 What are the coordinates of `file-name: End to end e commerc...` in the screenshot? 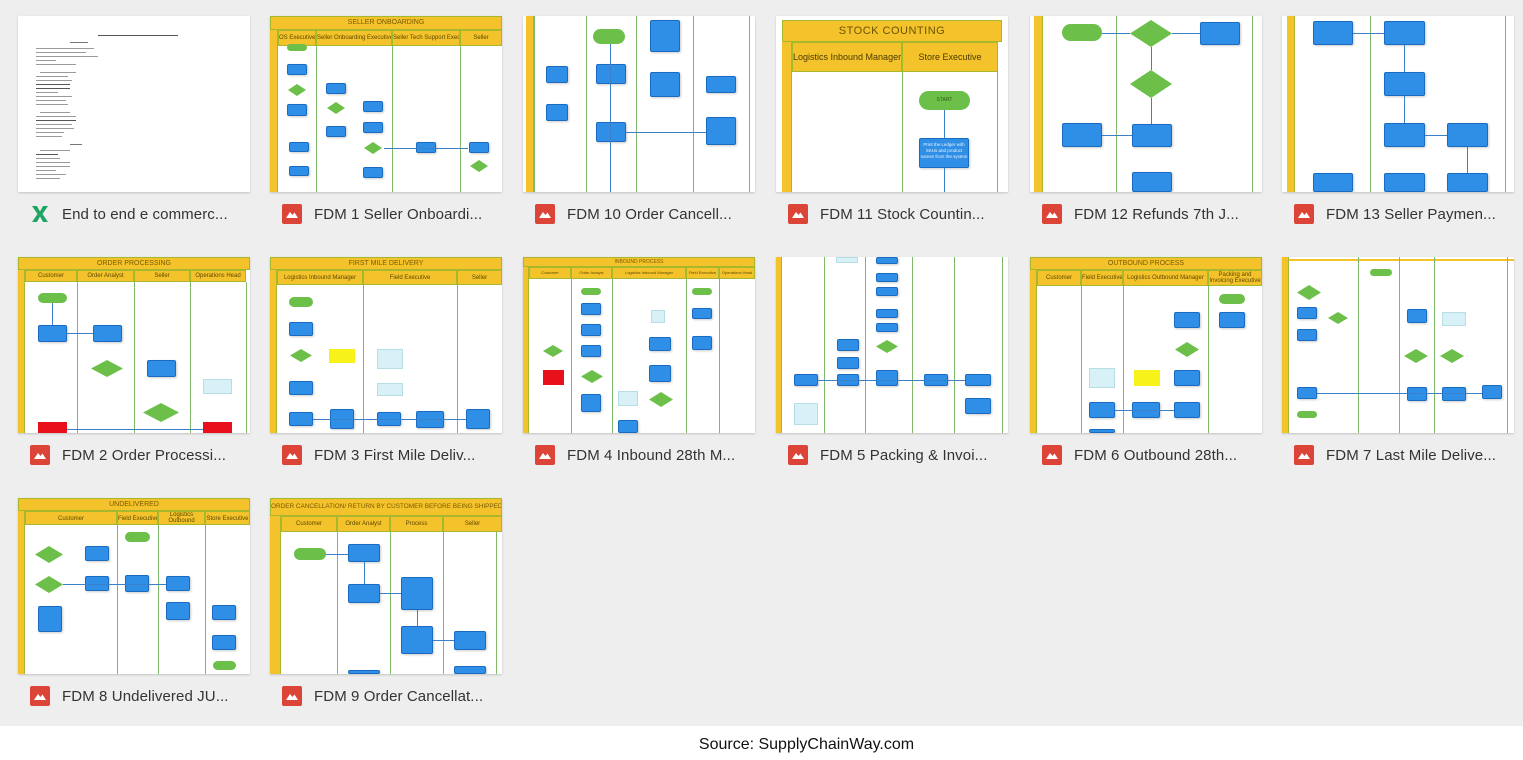 It's located at (145, 214).